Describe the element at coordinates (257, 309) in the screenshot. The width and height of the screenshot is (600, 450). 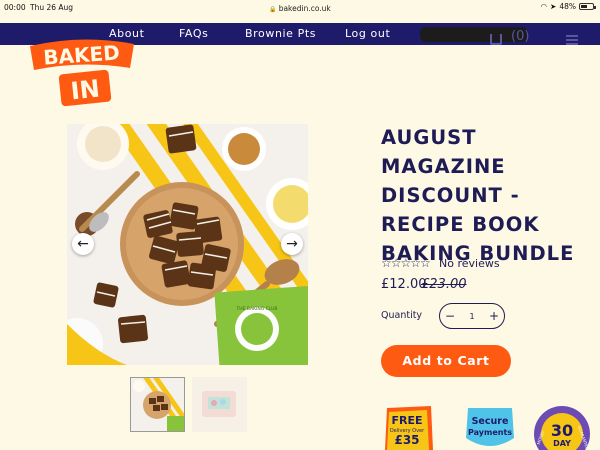
I see `baking-club-badge: THE BAKING CLUB` at that location.